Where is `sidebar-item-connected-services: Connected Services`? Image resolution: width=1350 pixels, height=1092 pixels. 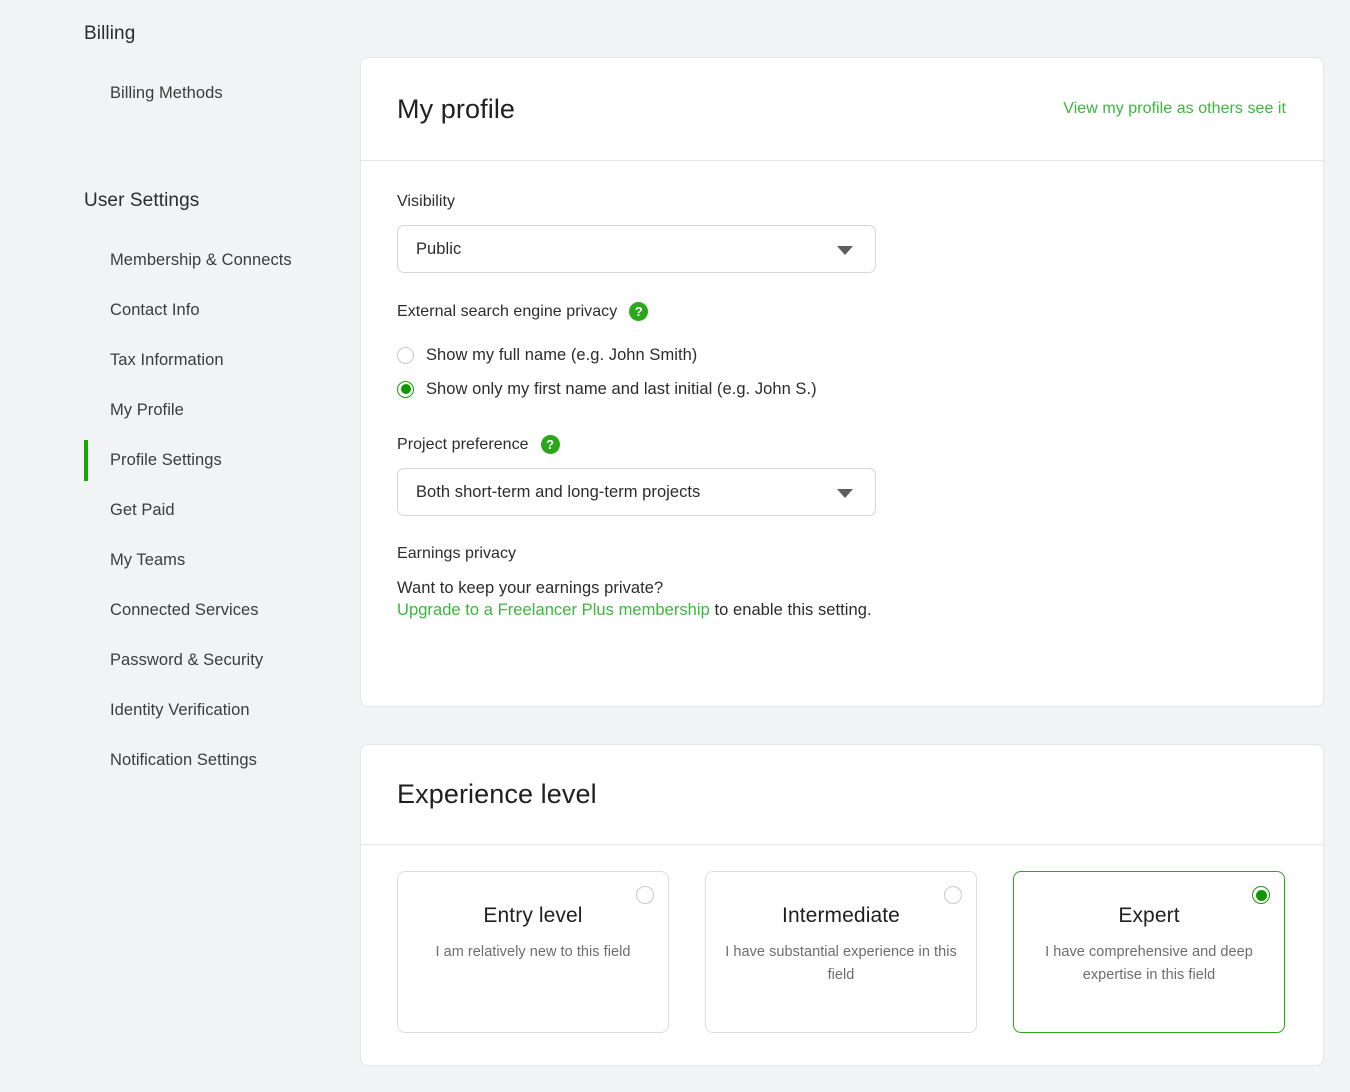 sidebar-item-connected-services: Connected Services is located at coordinates (180, 610).